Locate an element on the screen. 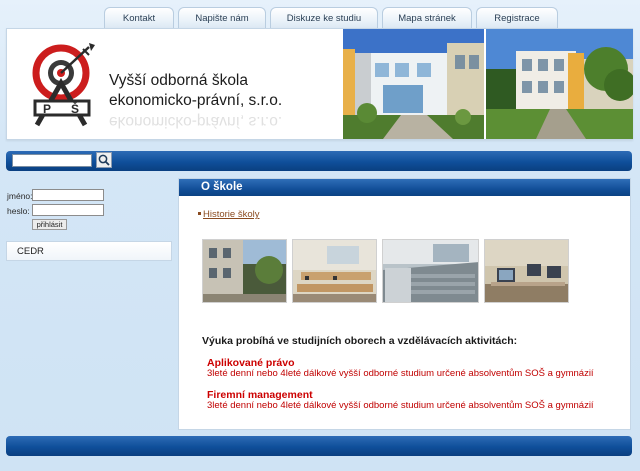 The image size is (640, 471). history-link: Historie školy is located at coordinates (231, 214).